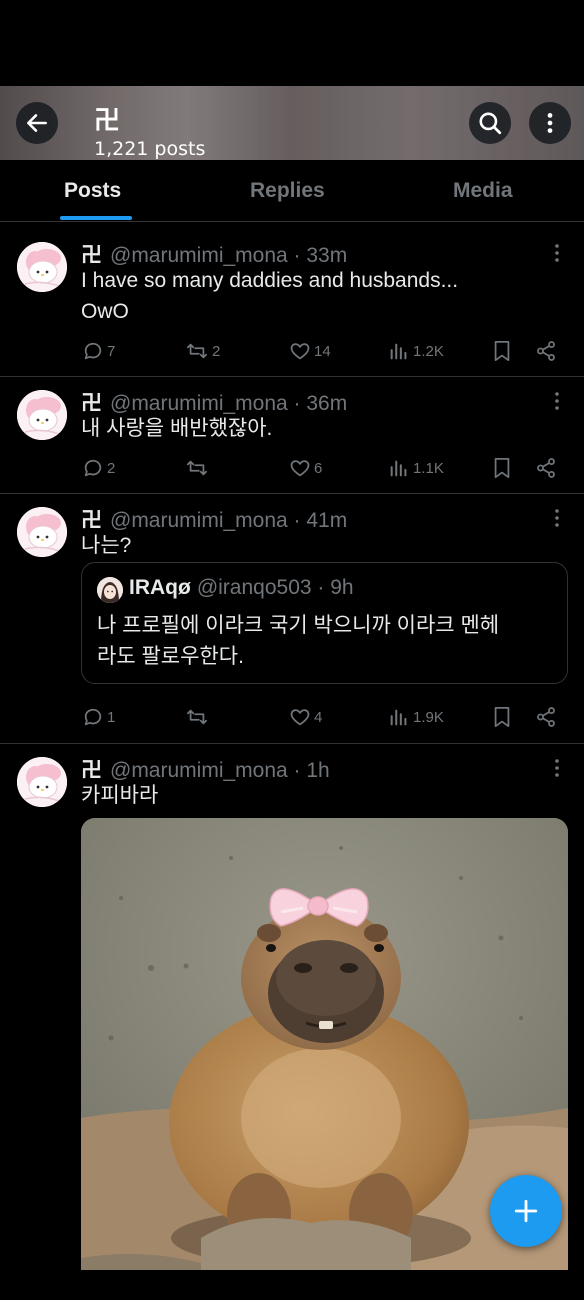 This screenshot has height=1300, width=584. Describe the element at coordinates (311, 770) in the screenshot. I see `post-time: · 1h` at that location.